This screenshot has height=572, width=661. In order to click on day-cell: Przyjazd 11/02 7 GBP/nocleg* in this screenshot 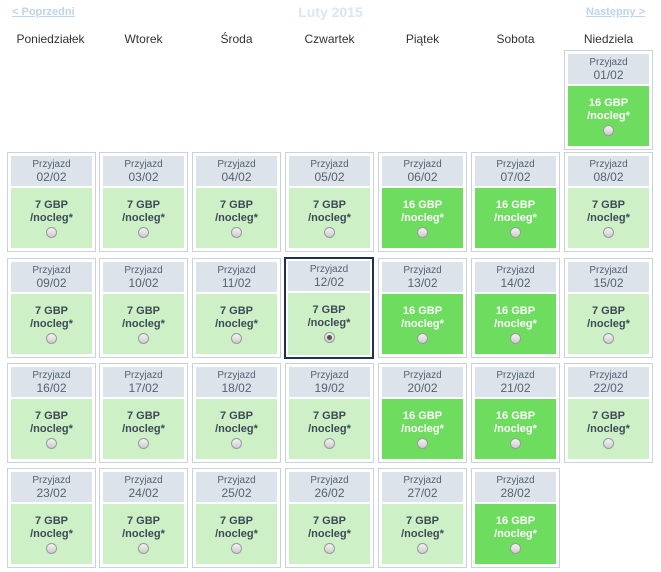, I will do `click(236, 308)`.